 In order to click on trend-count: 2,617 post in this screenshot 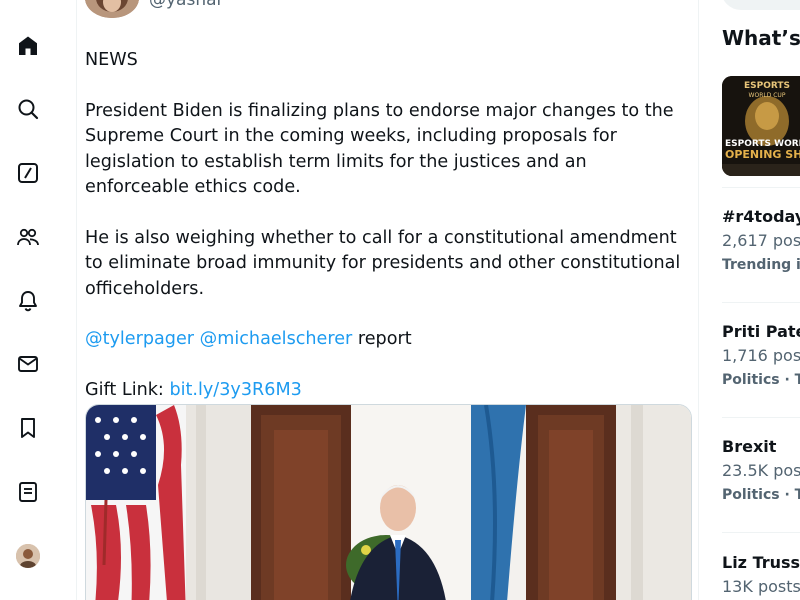, I will do `click(761, 240)`.